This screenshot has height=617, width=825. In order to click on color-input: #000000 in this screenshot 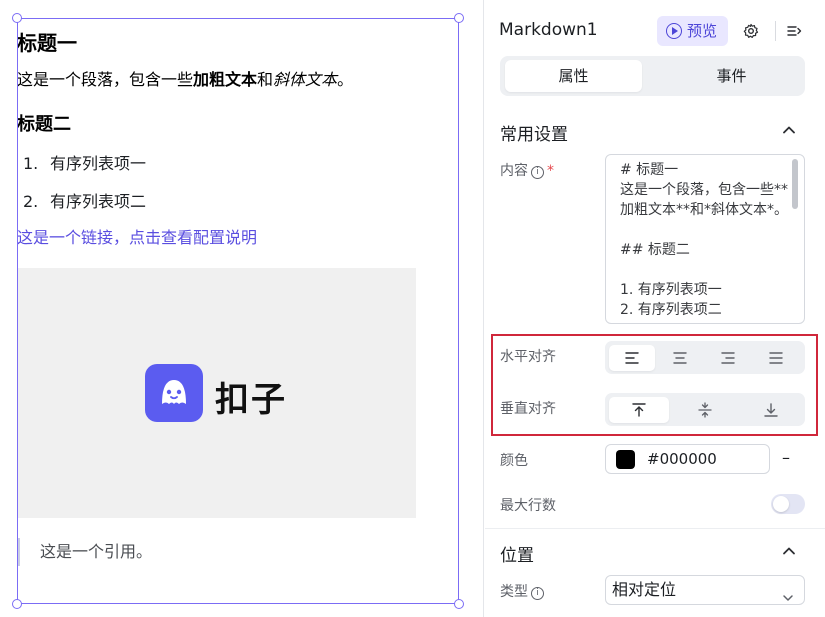, I will do `click(687, 459)`.